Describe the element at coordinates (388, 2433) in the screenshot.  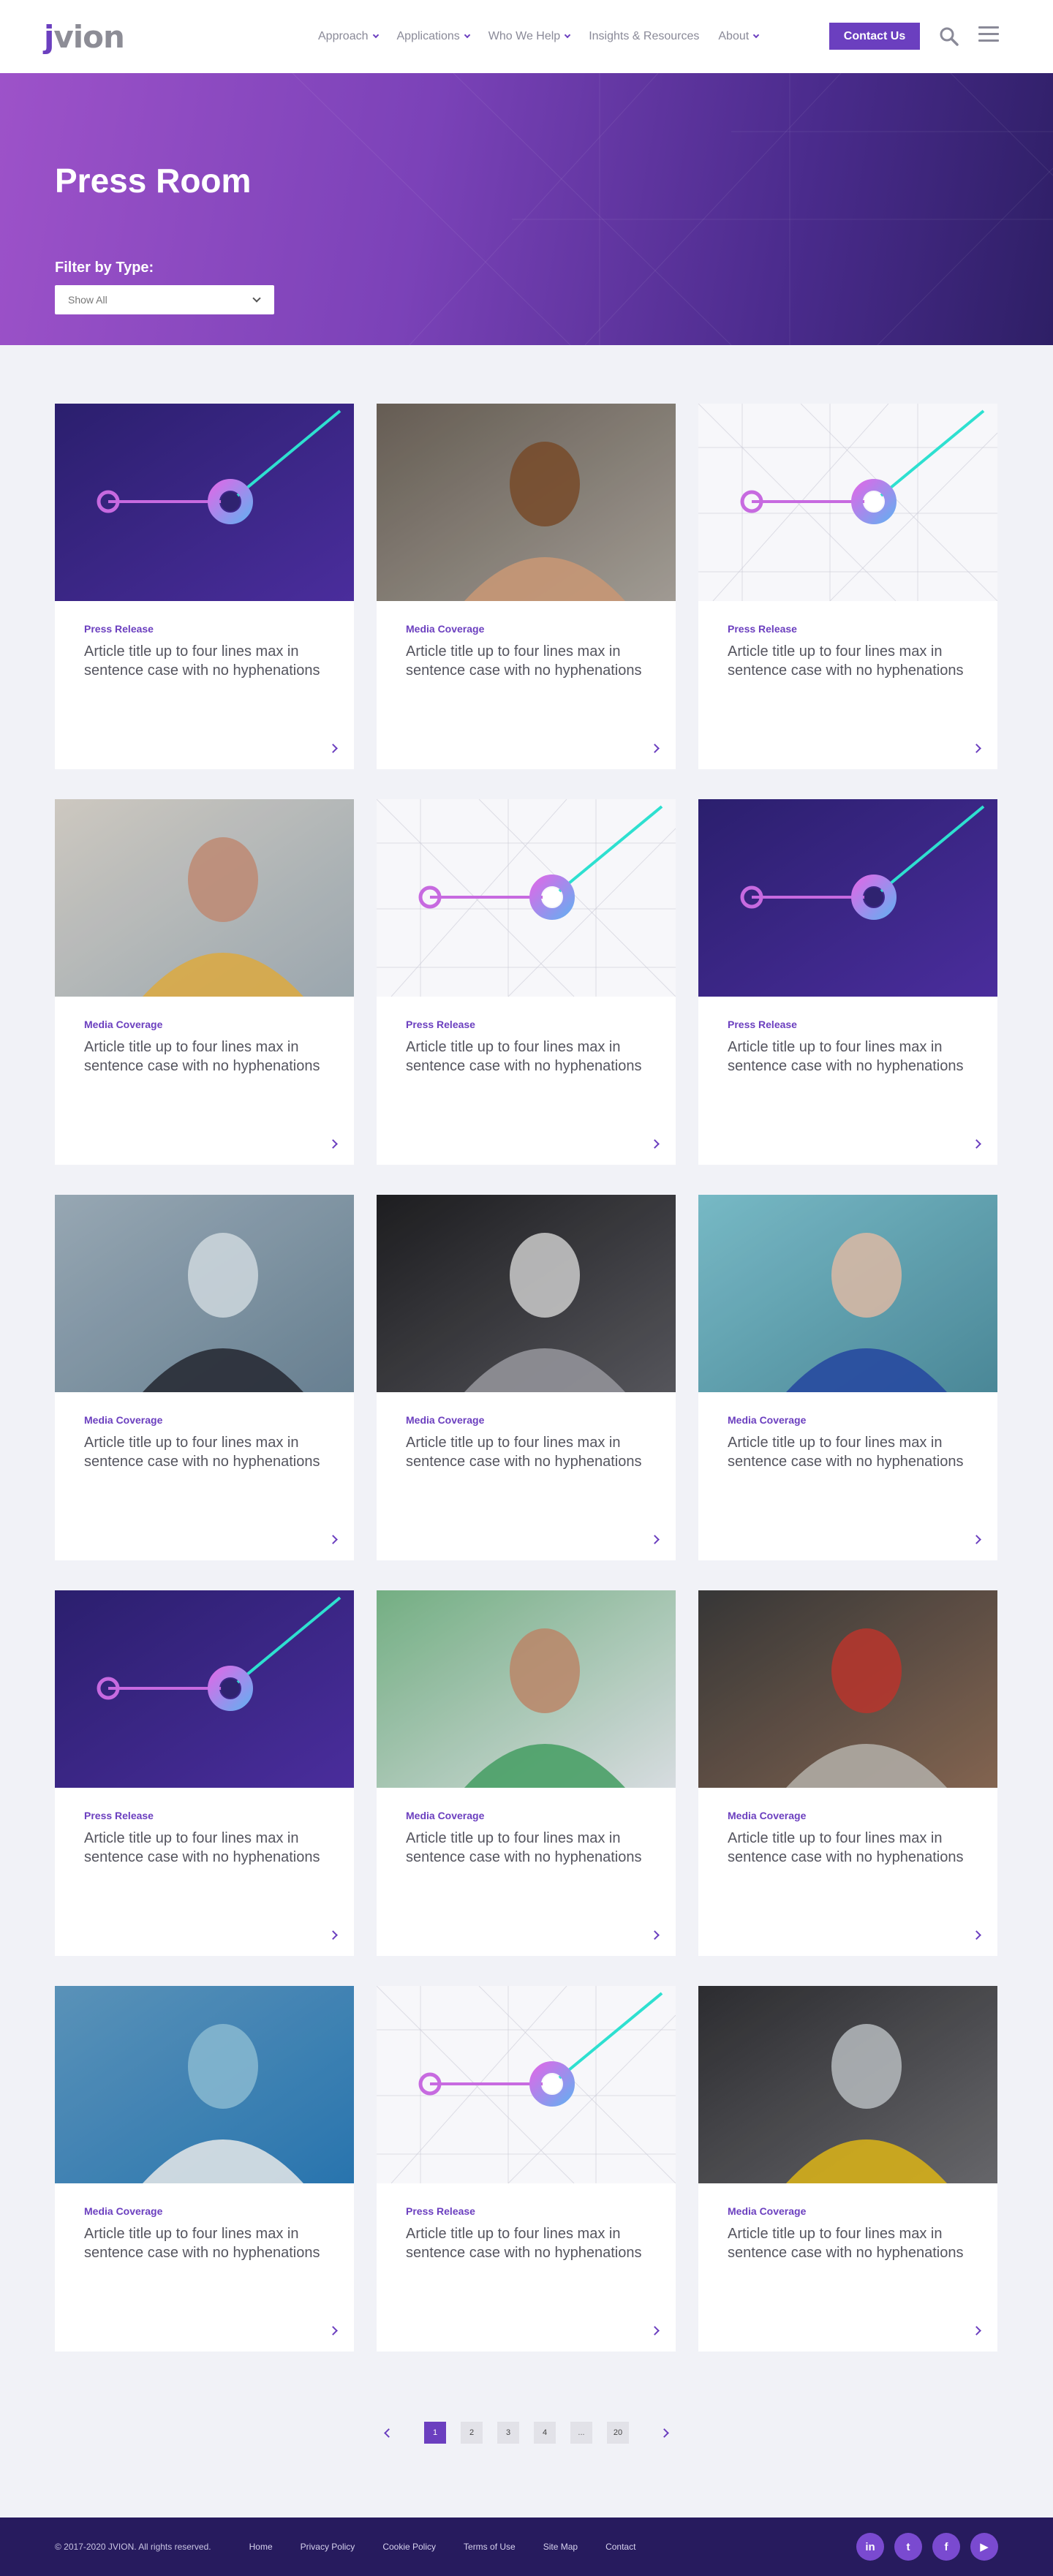
I see `previous-page-arrow-icon` at that location.